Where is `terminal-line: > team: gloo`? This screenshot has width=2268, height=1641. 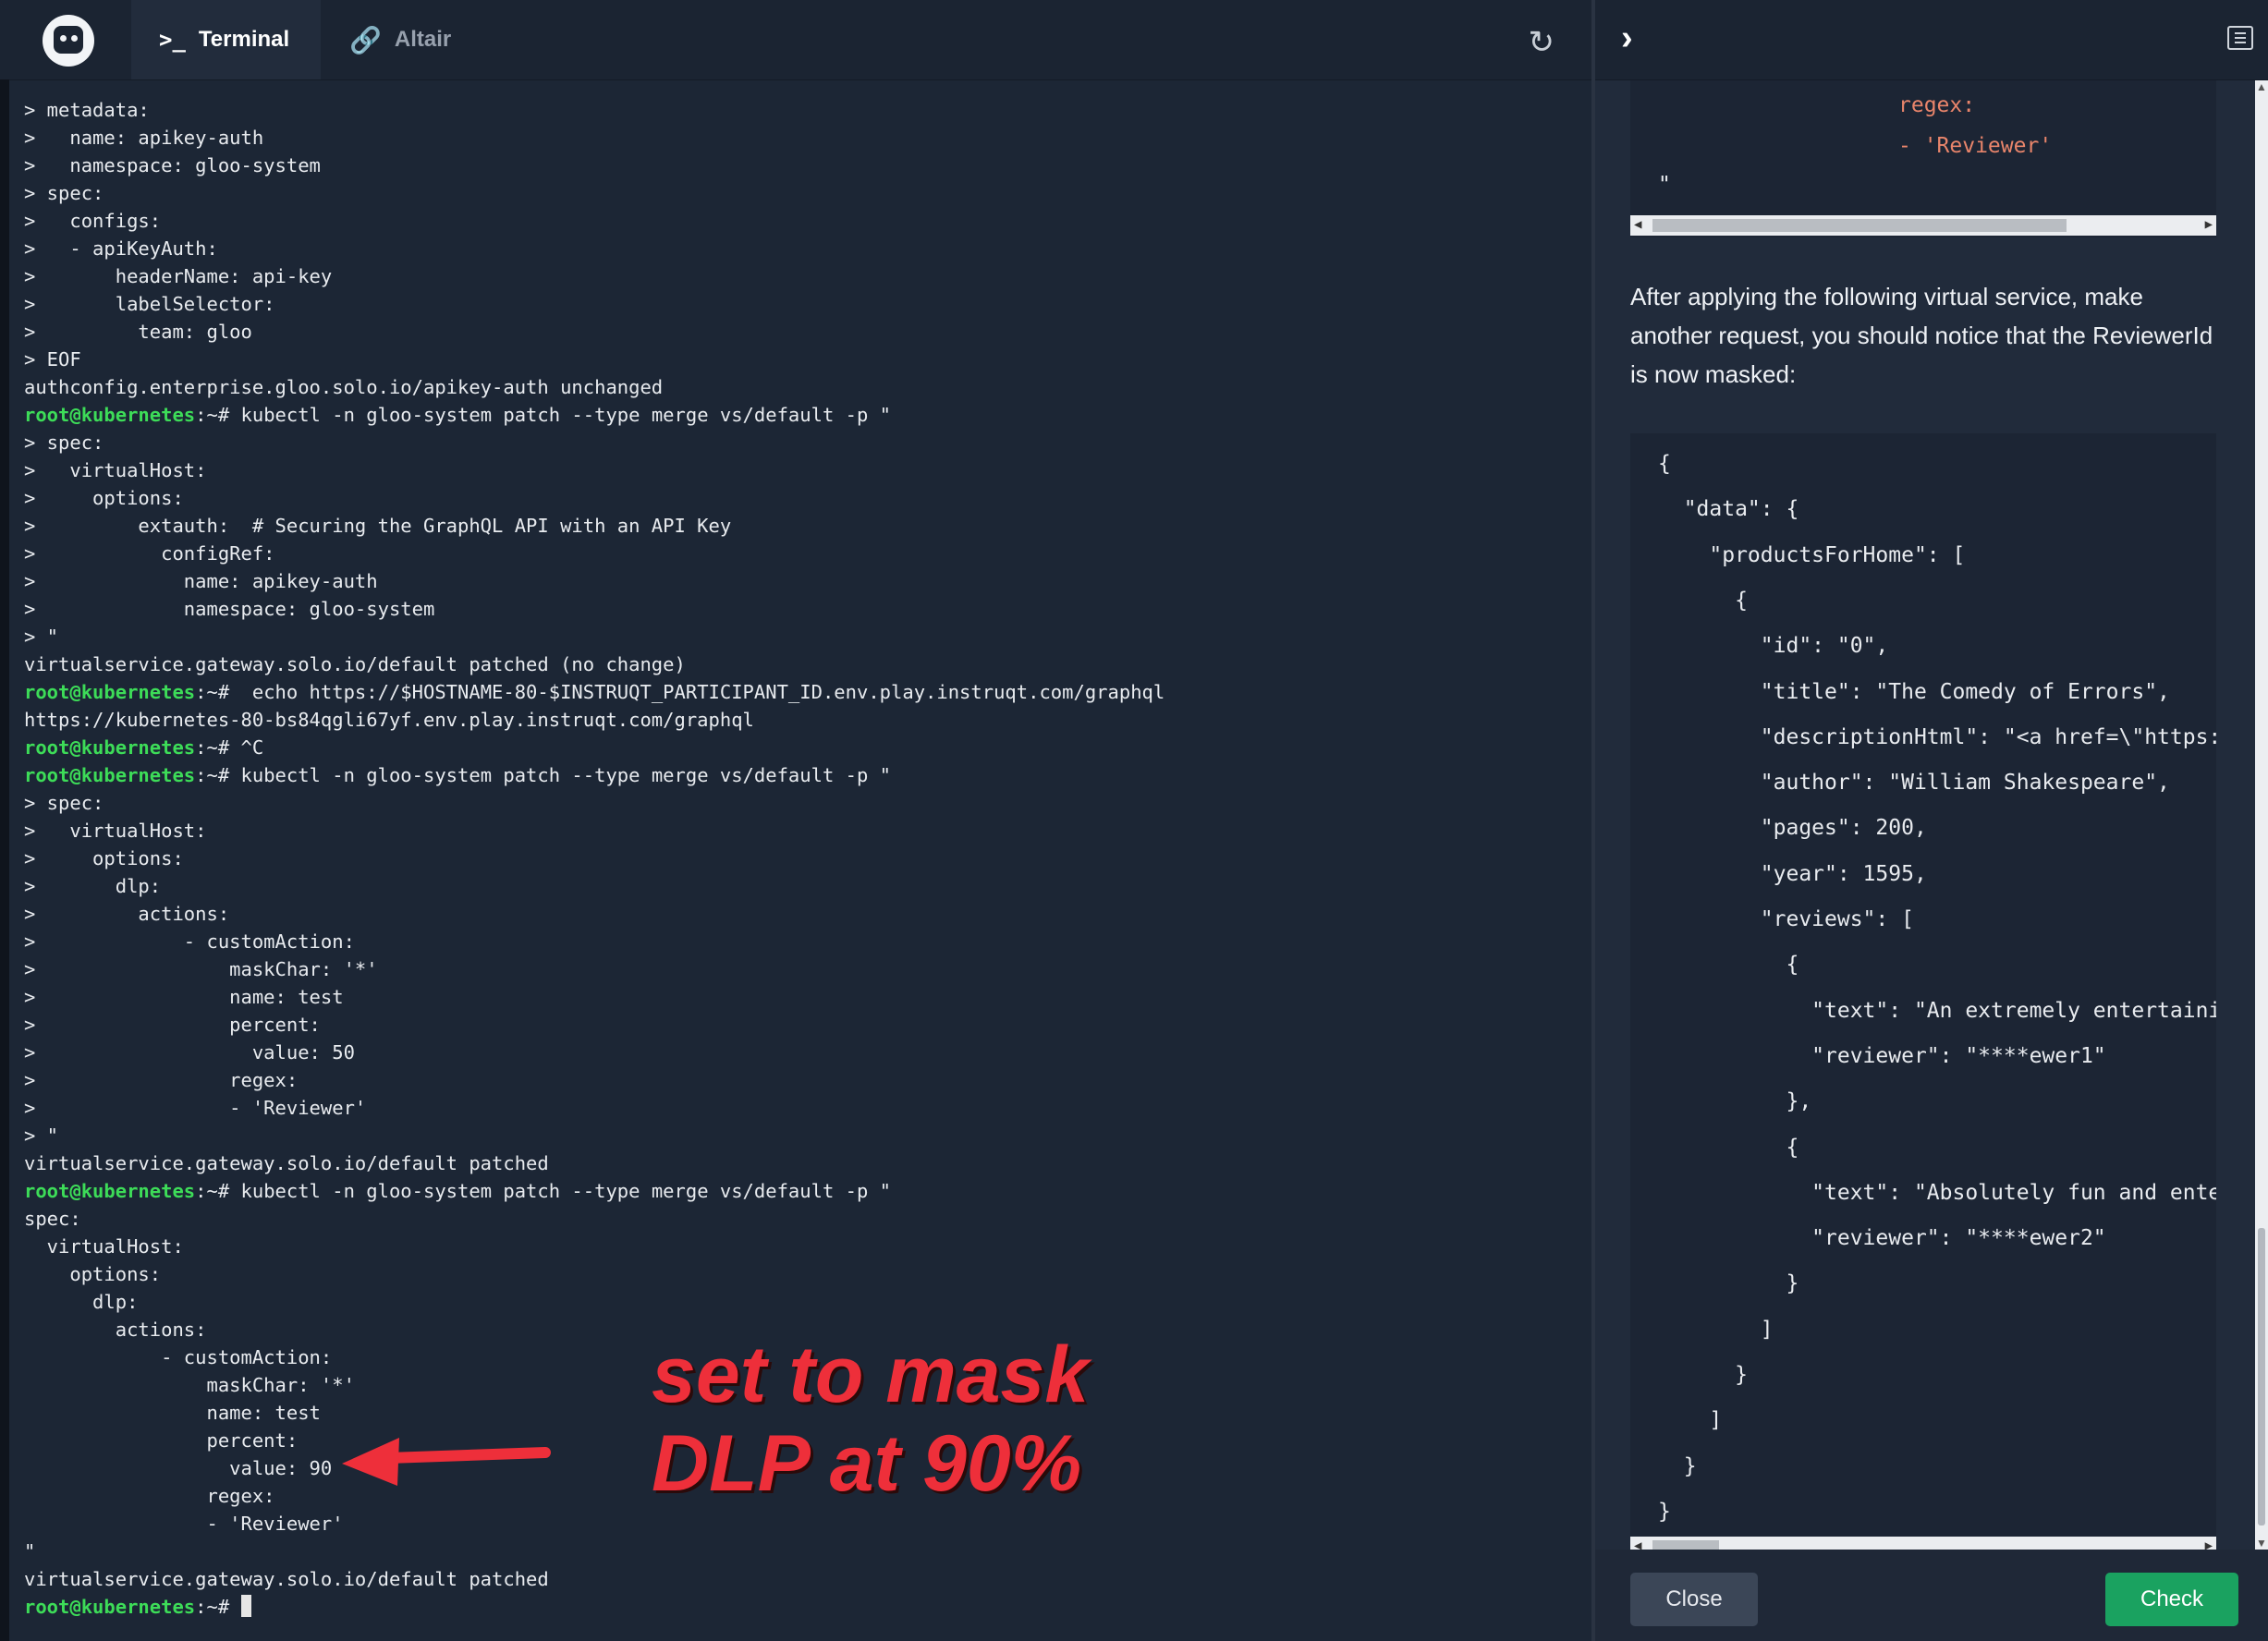 terminal-line: > team: gloo is located at coordinates (801, 332).